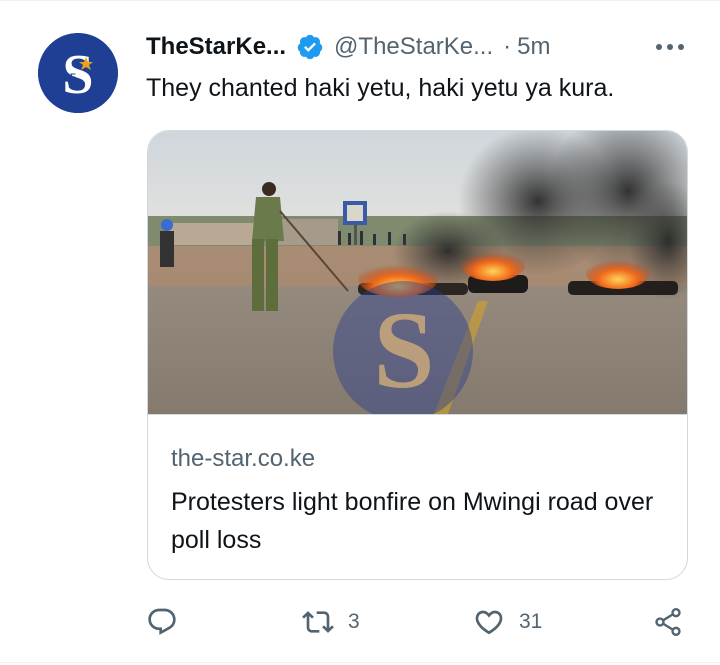 This screenshot has width=720, height=665. Describe the element at coordinates (403, 350) in the screenshot. I see `svg-text: S` at that location.